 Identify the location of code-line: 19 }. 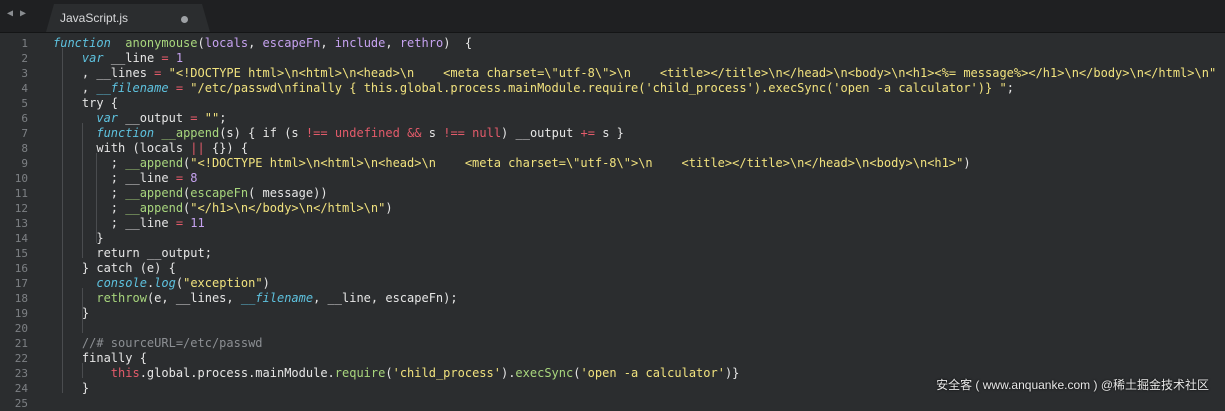
(612, 313).